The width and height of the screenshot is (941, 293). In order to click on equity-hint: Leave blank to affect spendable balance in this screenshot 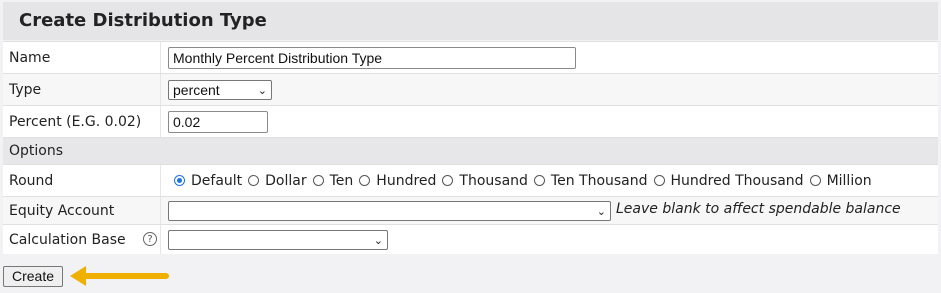, I will do `click(758, 209)`.